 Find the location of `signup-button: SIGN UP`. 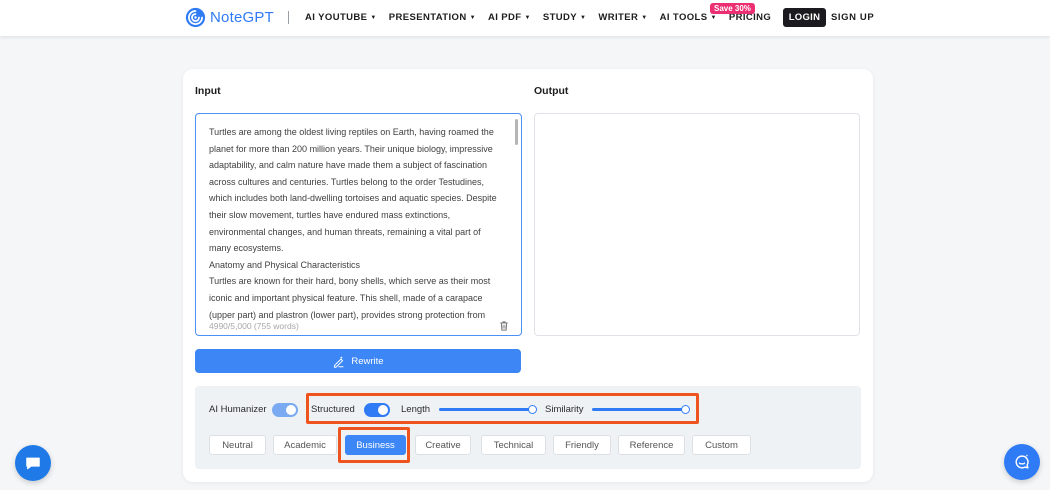

signup-button: SIGN UP is located at coordinates (852, 17).